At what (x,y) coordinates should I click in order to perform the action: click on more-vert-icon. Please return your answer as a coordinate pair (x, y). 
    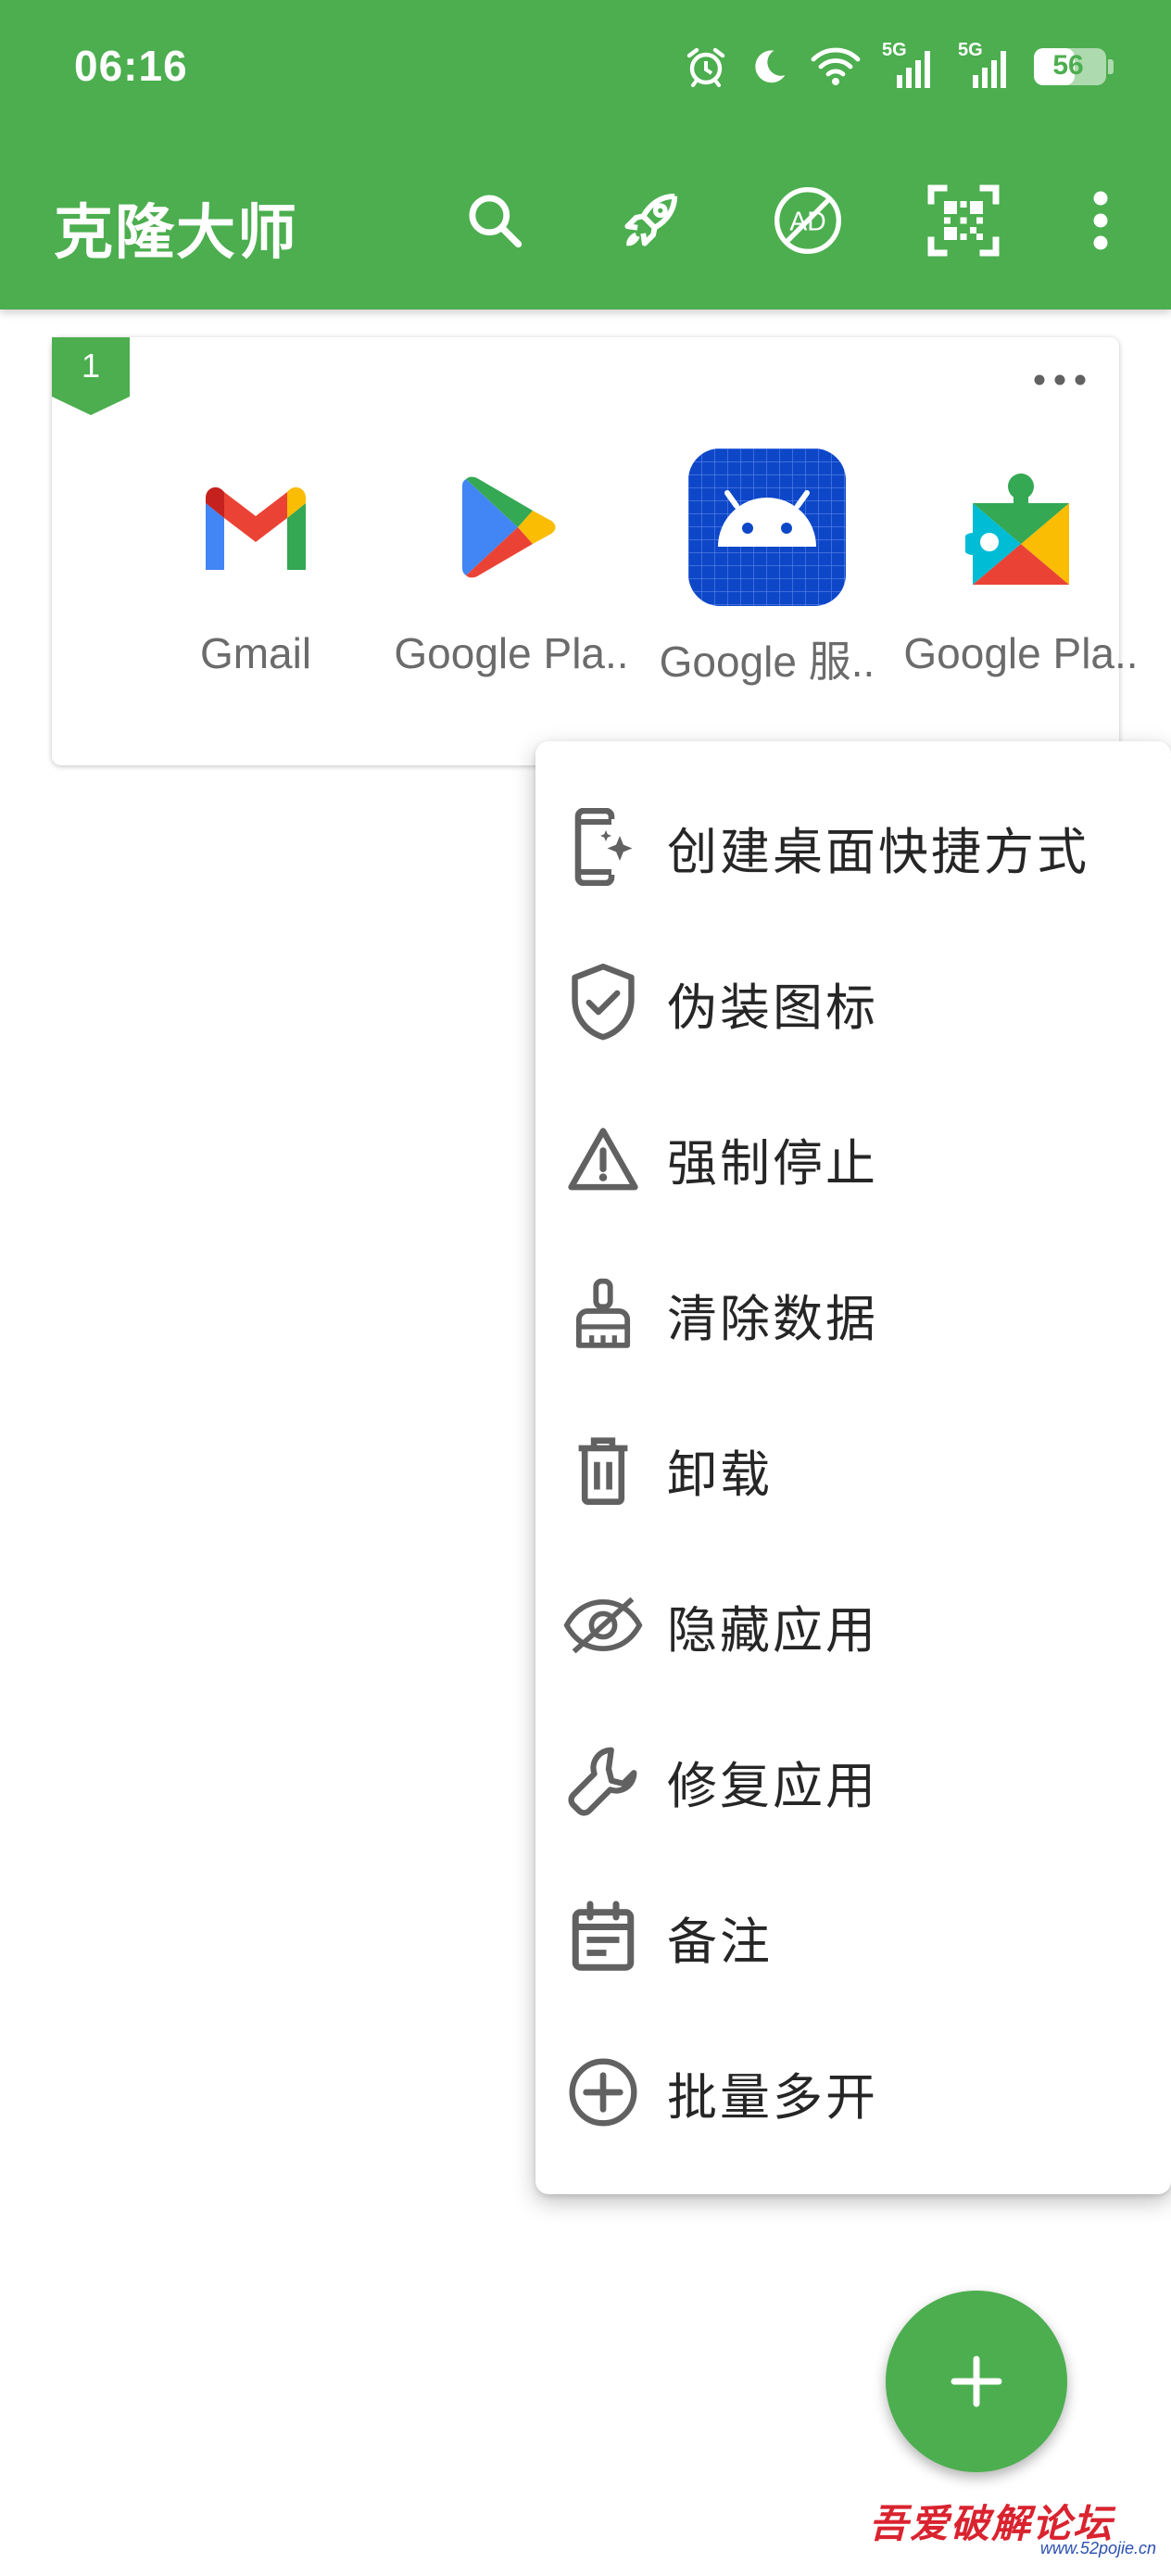
    Looking at the image, I should click on (1100, 221).